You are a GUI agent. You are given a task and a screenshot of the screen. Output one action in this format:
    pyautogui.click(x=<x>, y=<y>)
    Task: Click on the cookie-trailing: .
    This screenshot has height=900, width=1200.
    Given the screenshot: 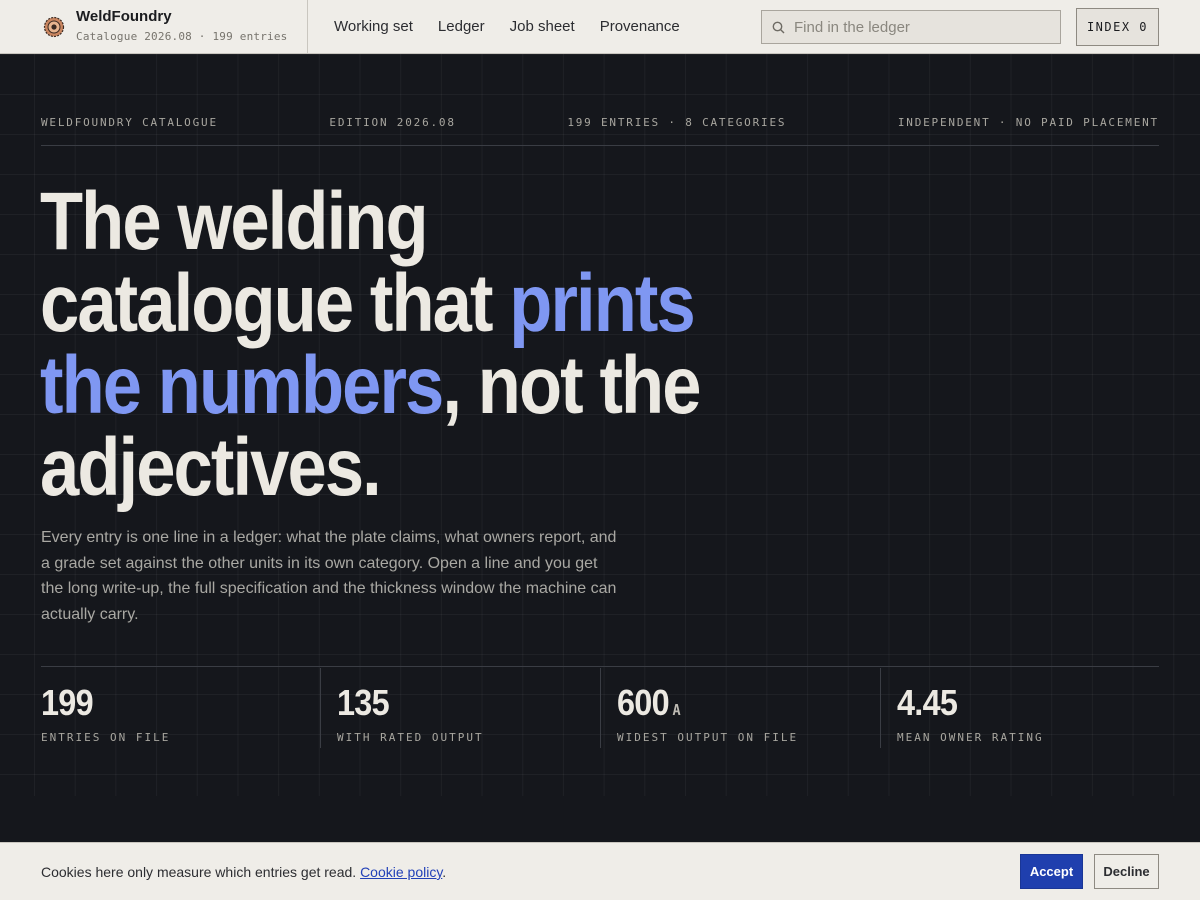 What is the action you would take?
    pyautogui.click(x=444, y=872)
    